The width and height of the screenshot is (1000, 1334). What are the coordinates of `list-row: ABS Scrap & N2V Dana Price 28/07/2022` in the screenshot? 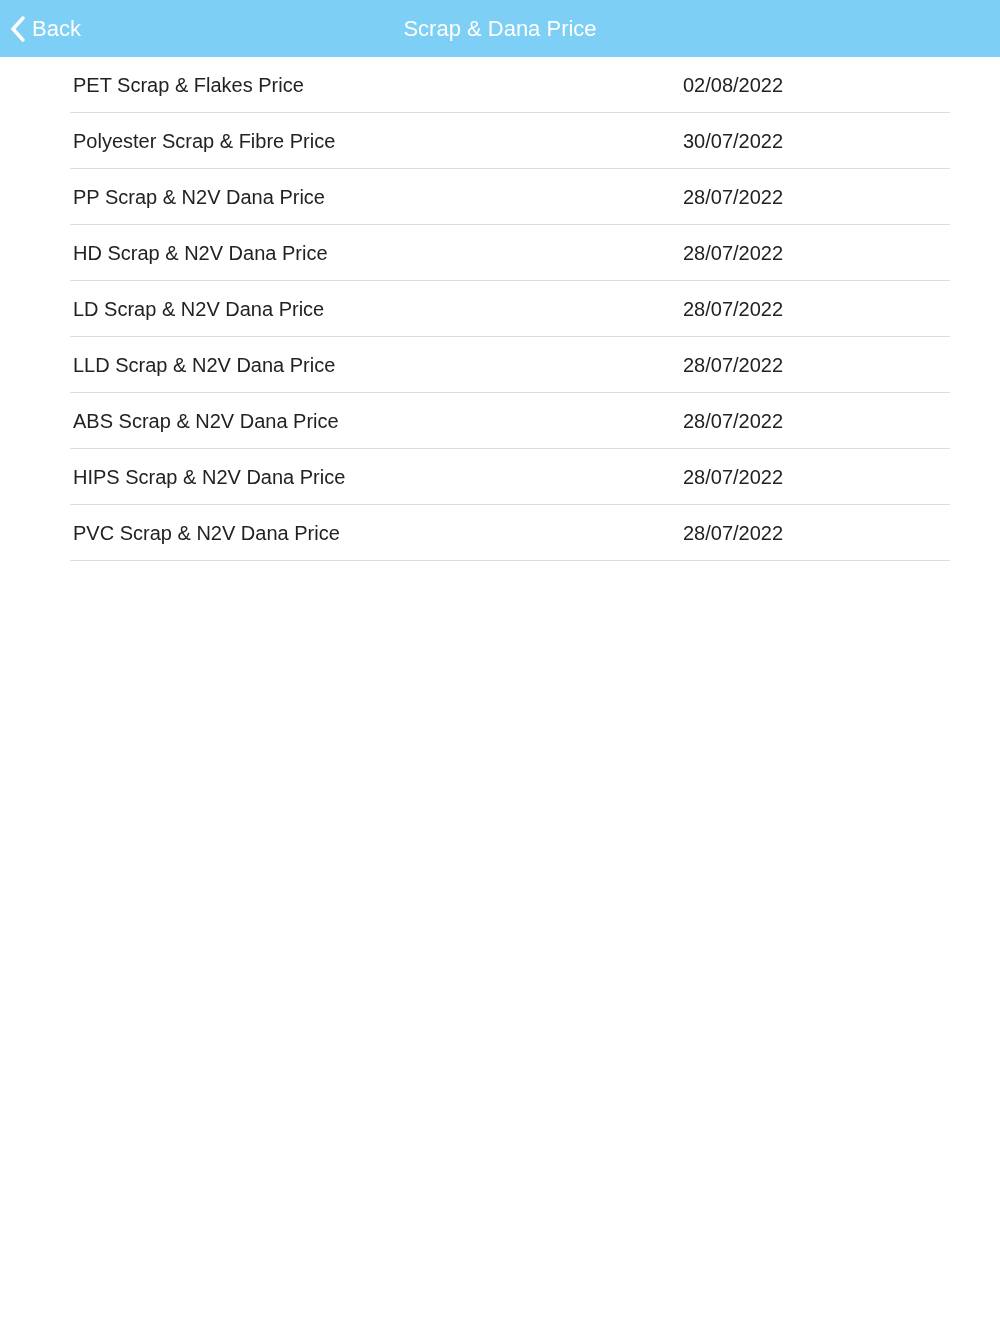 It's located at (510, 421).